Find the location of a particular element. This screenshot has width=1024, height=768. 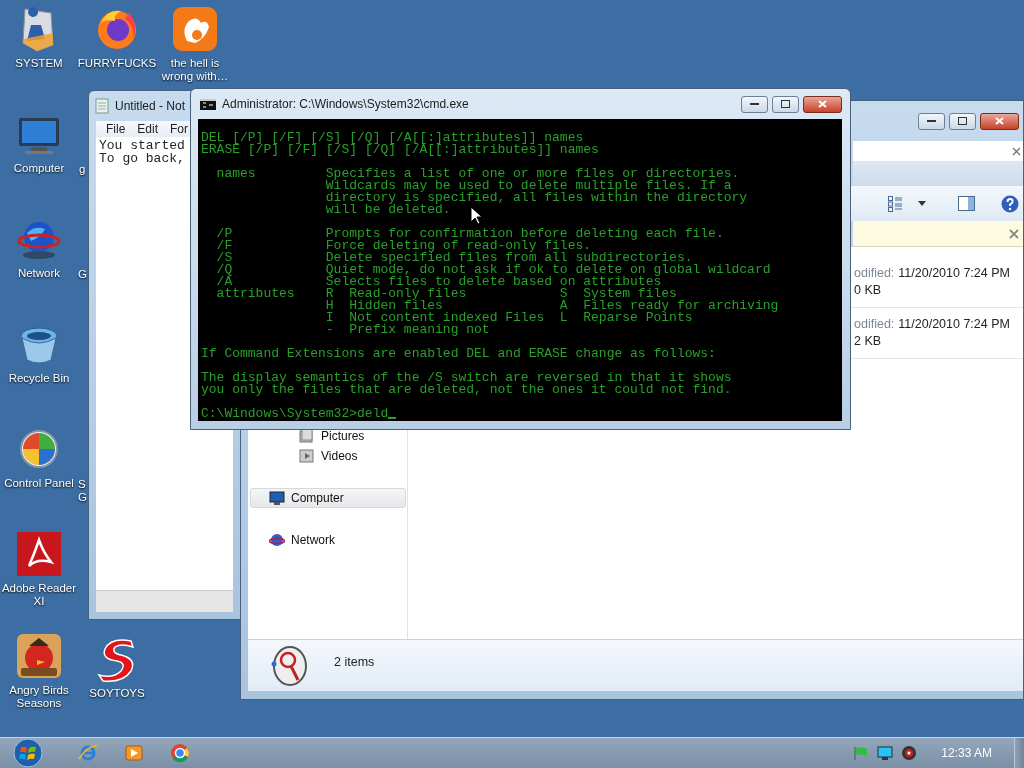

console-line: - Prefix meaning not is located at coordinates (407, 330).